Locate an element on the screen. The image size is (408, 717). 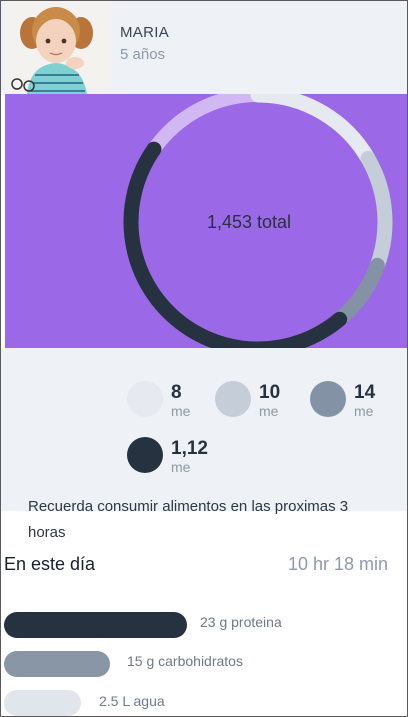
stat-value: 14 is located at coordinates (365, 392).